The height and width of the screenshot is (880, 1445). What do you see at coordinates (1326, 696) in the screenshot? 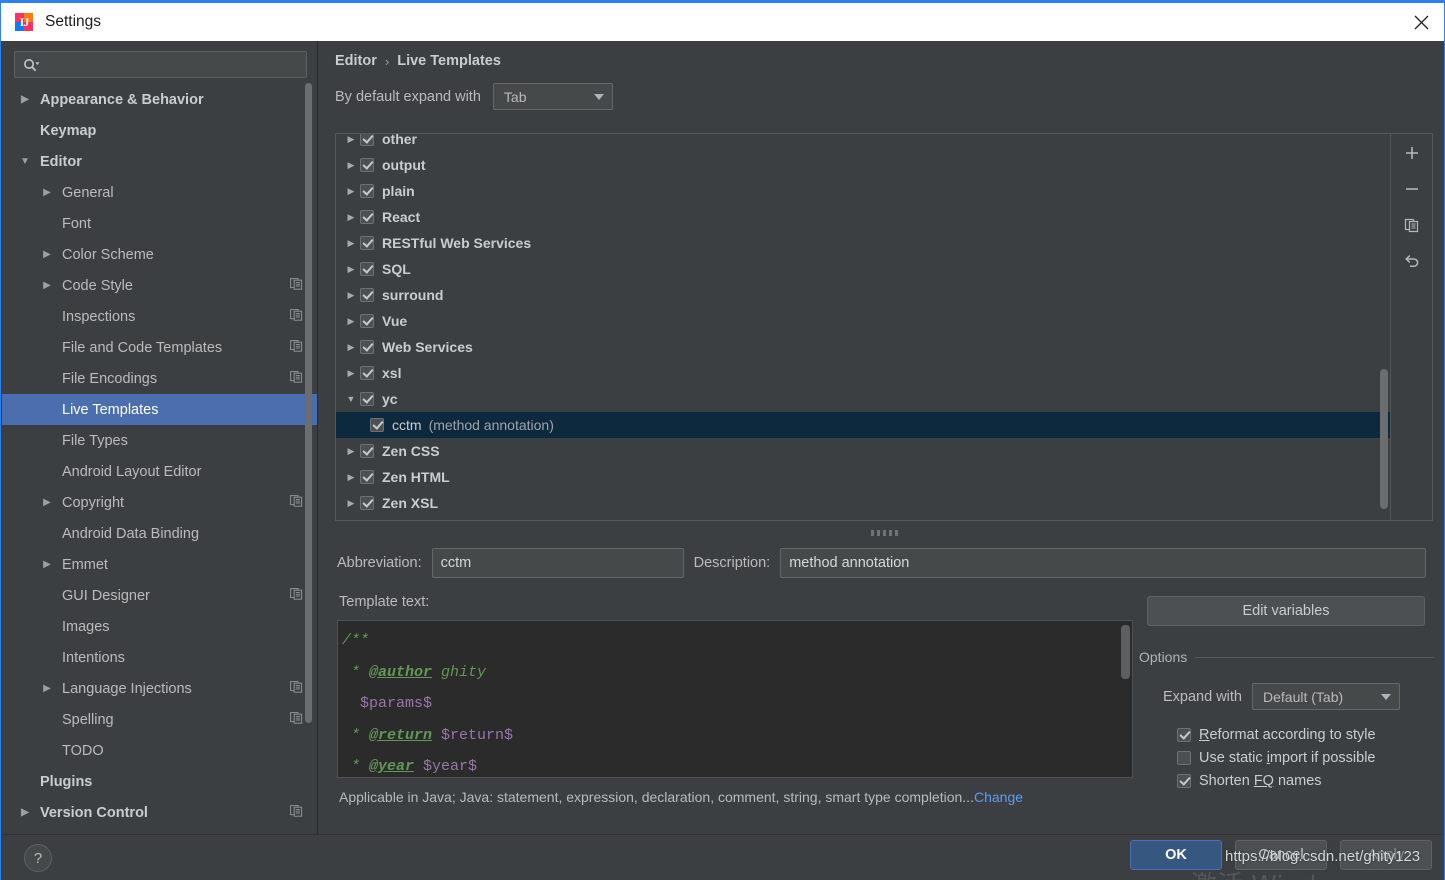
I see `expand-with-dropdown: Default (Tab)` at bounding box center [1326, 696].